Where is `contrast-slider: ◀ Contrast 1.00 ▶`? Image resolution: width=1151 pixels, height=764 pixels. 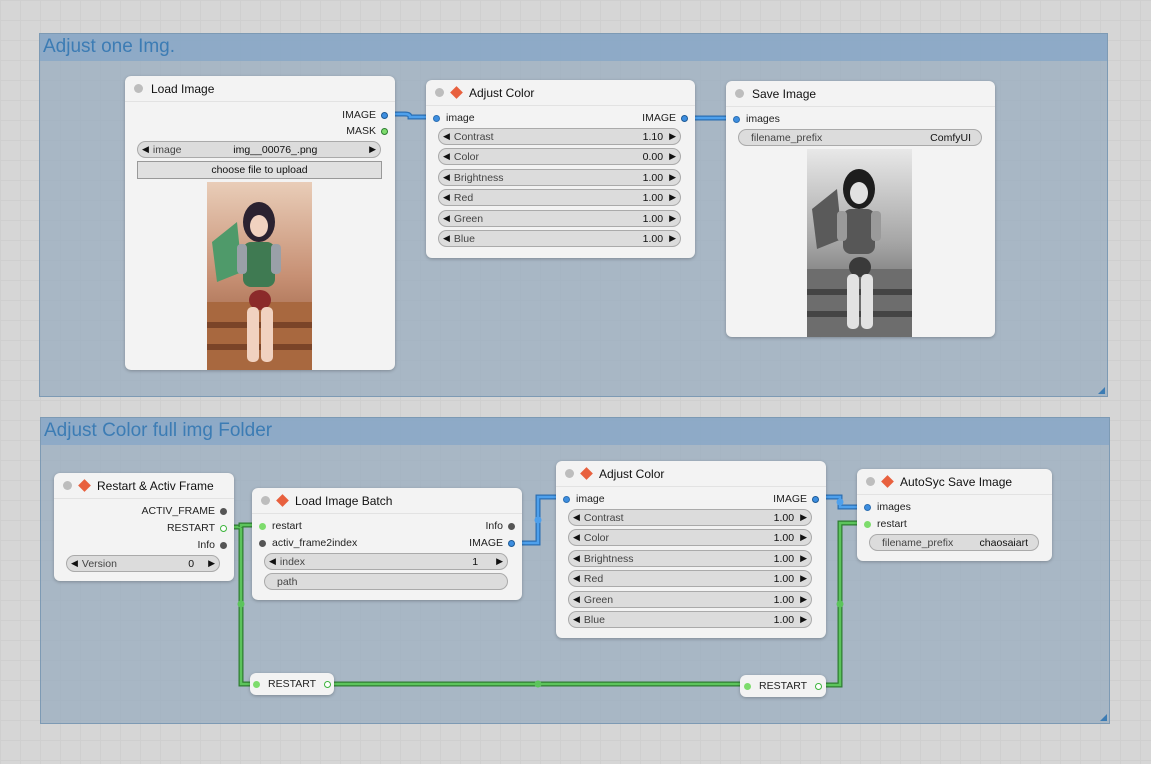
contrast-slider: ◀ Contrast 1.00 ▶ is located at coordinates (690, 517).